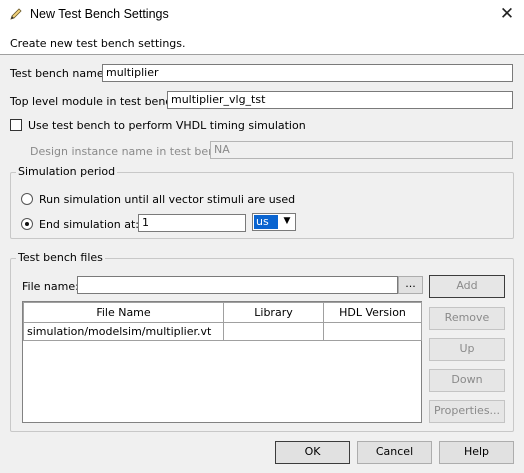 This screenshot has width=524, height=473. I want to click on file-table-header: File Name Library HDL Version, so click(222, 312).